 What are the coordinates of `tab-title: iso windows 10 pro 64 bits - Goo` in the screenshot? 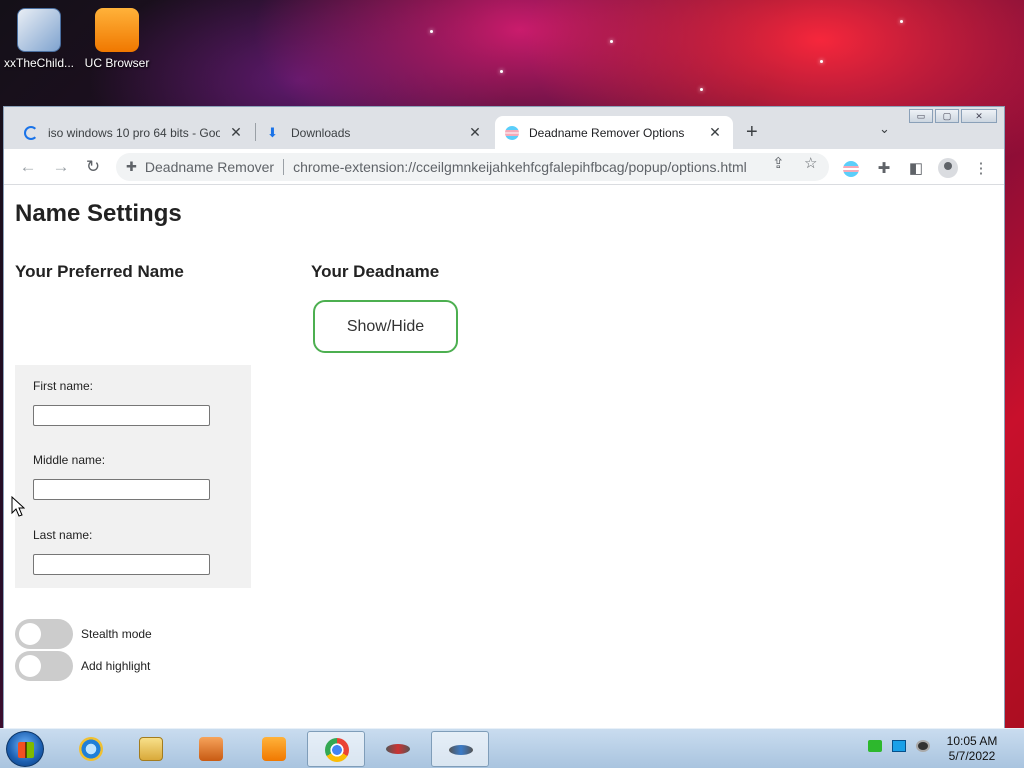 It's located at (134, 132).